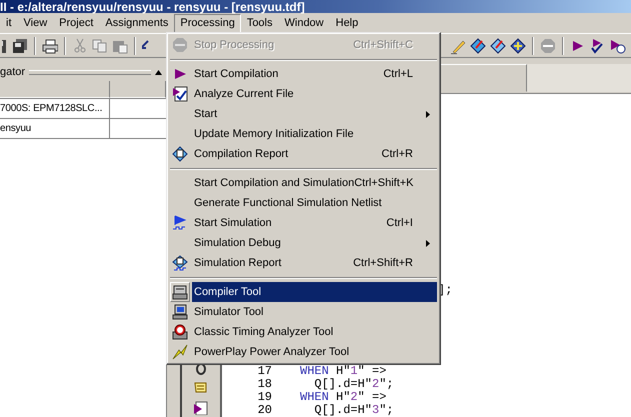  What do you see at coordinates (303, 154) in the screenshot?
I see `menu-item: Compilation Report Ctrl+R` at bounding box center [303, 154].